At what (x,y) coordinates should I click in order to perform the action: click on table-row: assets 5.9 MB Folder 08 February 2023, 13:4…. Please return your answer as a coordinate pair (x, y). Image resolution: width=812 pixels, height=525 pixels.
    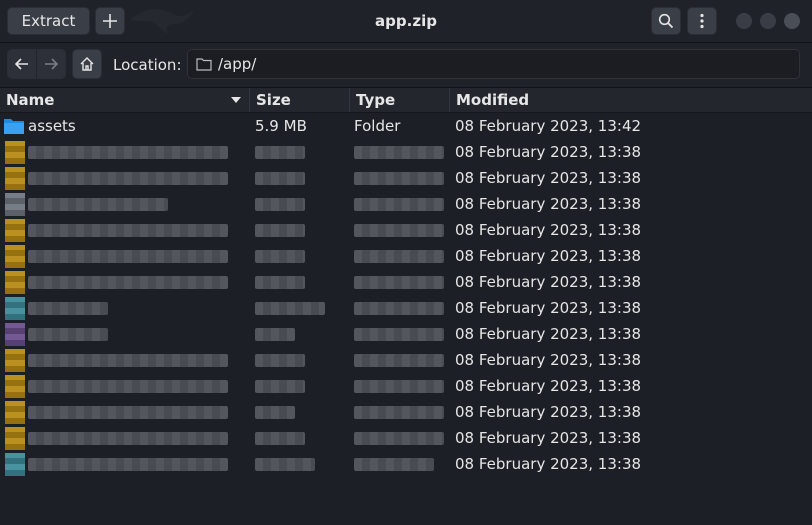
    Looking at the image, I should click on (406, 126).